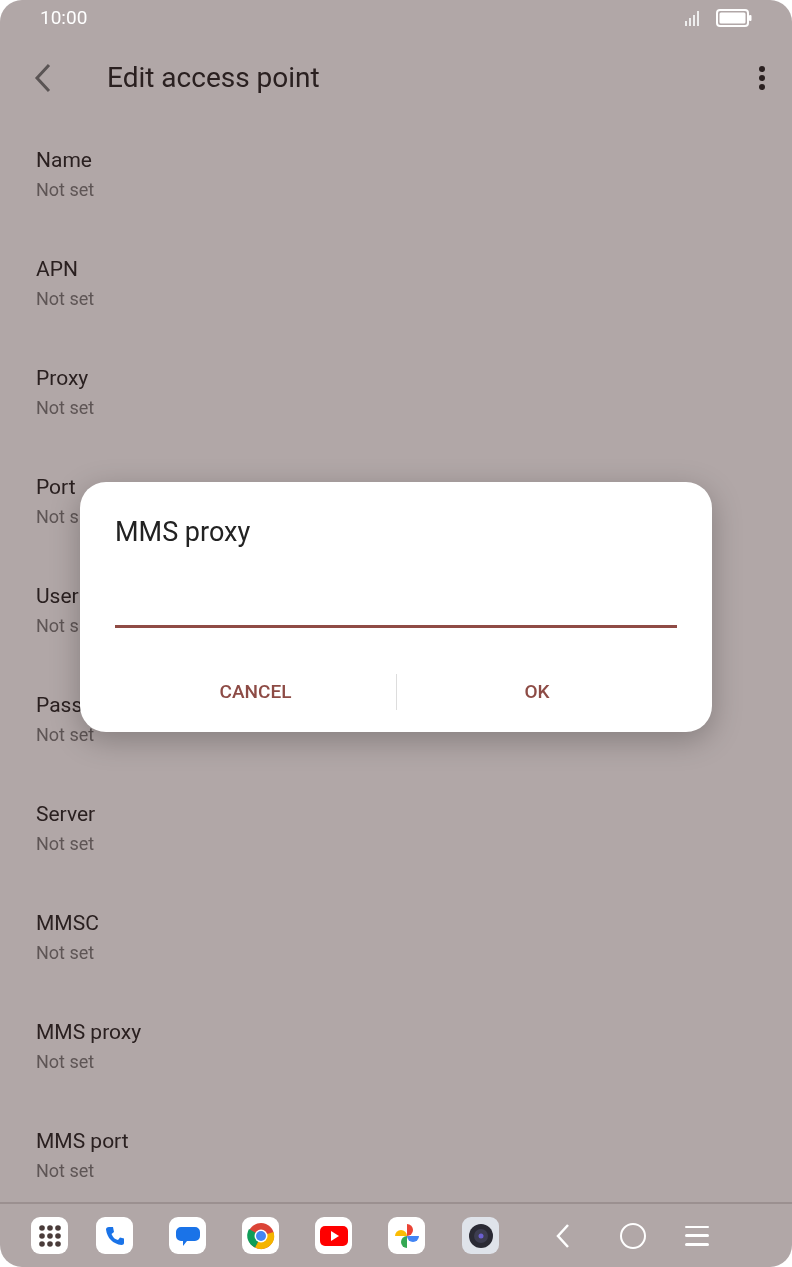 This screenshot has width=792, height=1267. I want to click on setting-label: MMS proxy, so click(89, 1032).